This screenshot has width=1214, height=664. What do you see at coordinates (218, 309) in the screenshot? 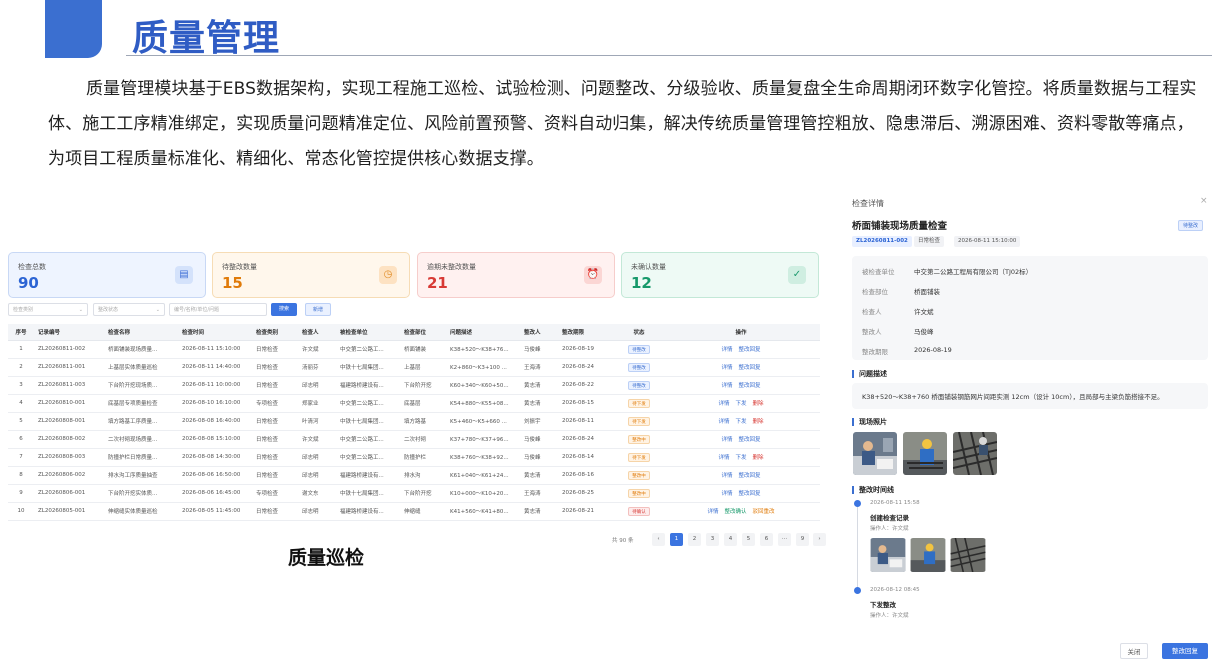
I see `search-input: 编号/名称/单位/问题` at bounding box center [218, 309].